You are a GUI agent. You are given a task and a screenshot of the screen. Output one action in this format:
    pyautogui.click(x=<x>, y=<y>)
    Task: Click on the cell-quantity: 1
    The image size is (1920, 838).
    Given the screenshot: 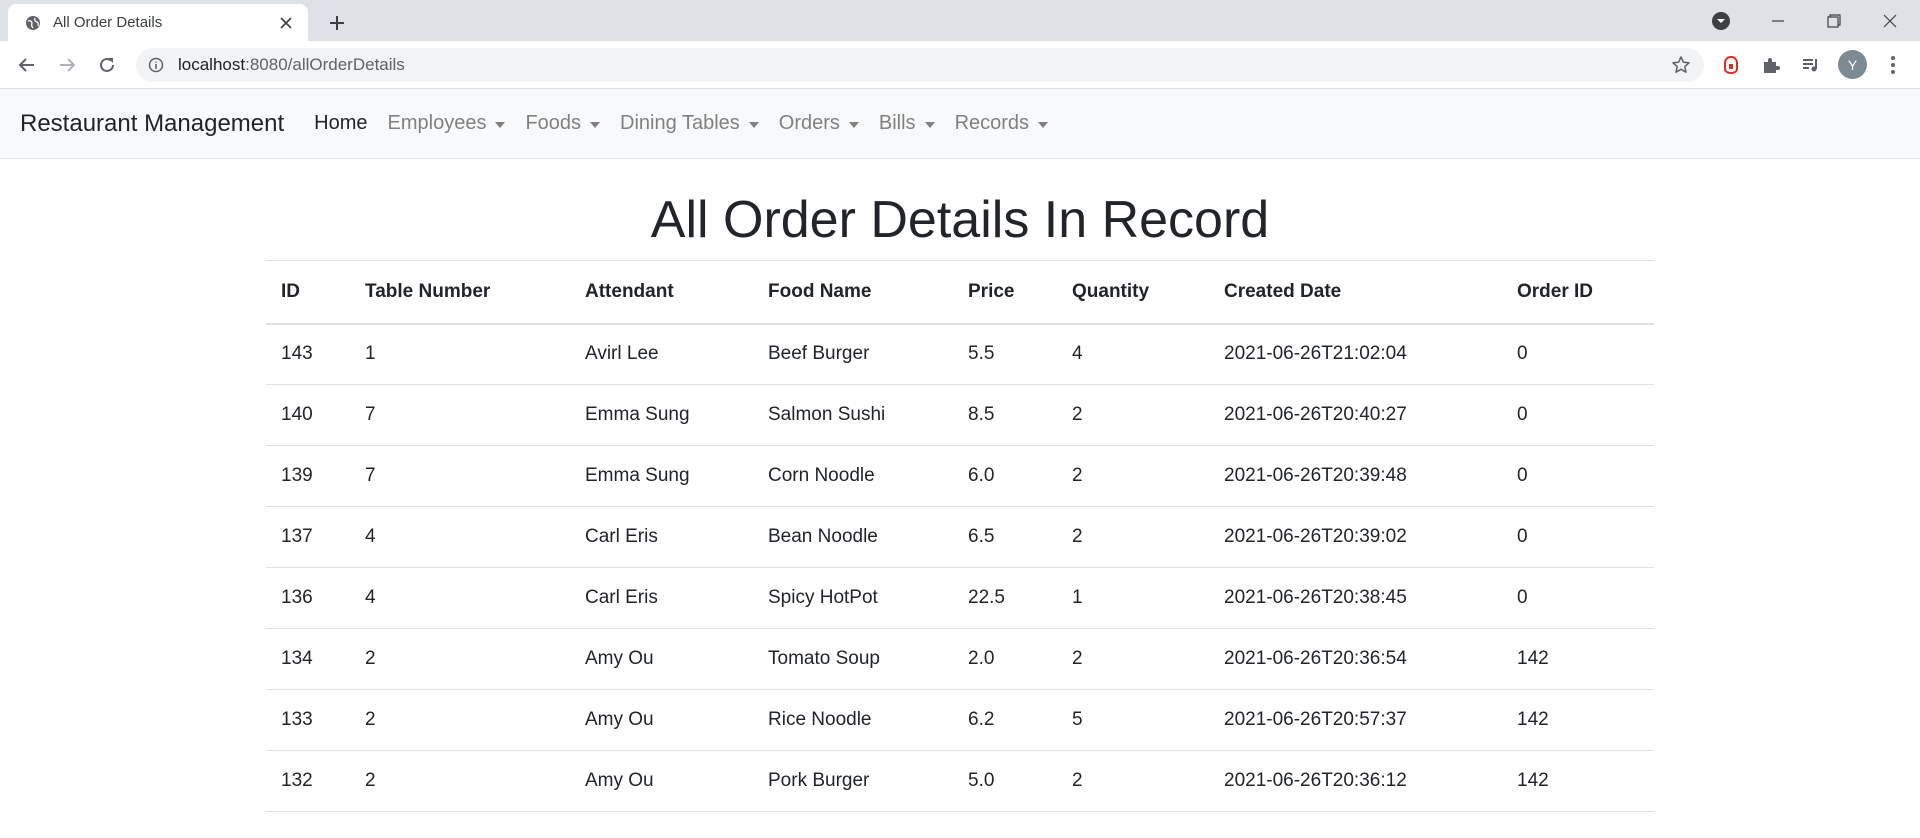 What is the action you would take?
    pyautogui.click(x=1133, y=598)
    